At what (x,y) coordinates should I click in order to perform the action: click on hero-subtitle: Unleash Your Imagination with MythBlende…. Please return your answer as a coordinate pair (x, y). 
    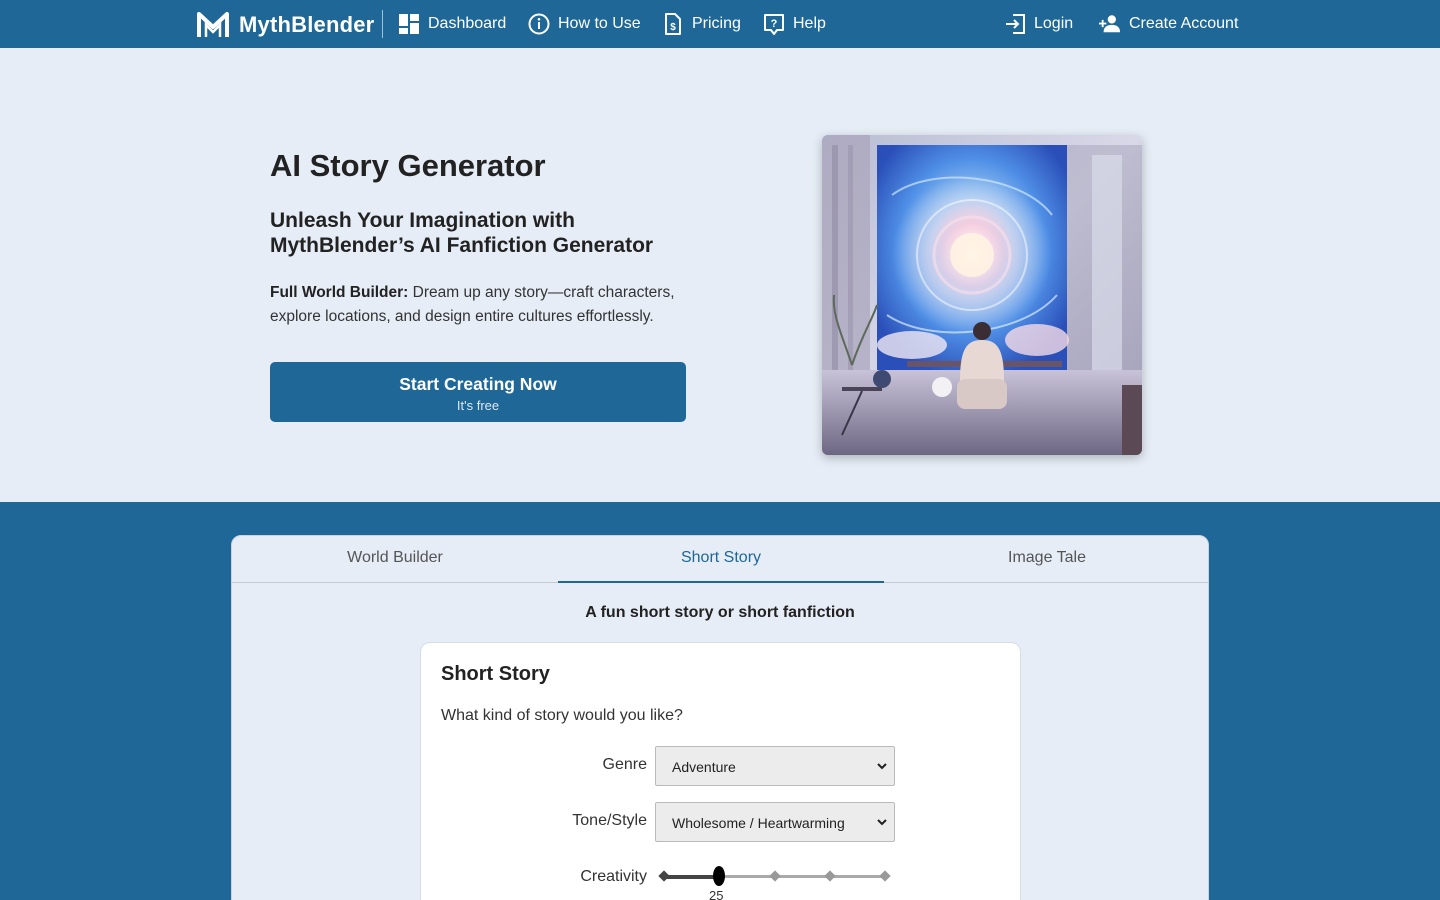
    Looking at the image, I should click on (462, 233).